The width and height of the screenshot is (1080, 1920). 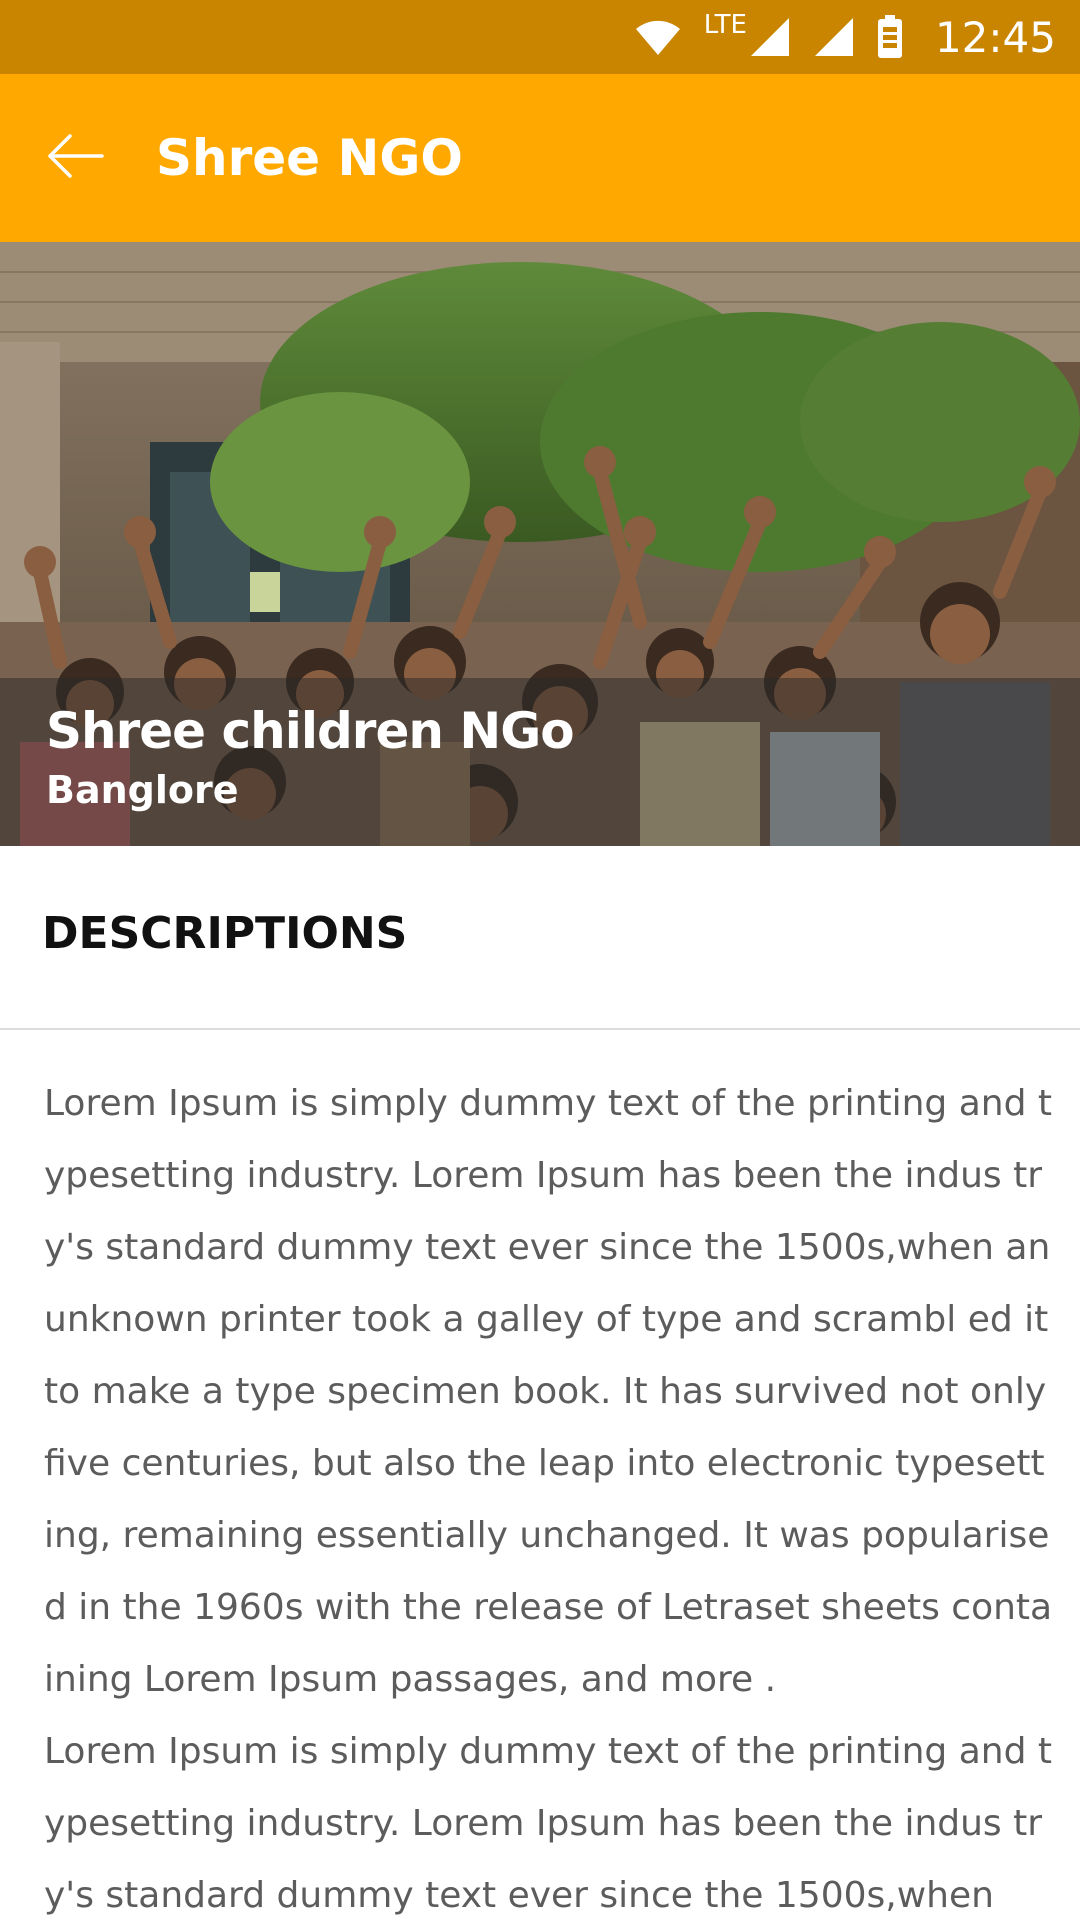 What do you see at coordinates (658, 37) in the screenshot?
I see `wifi-icon` at bounding box center [658, 37].